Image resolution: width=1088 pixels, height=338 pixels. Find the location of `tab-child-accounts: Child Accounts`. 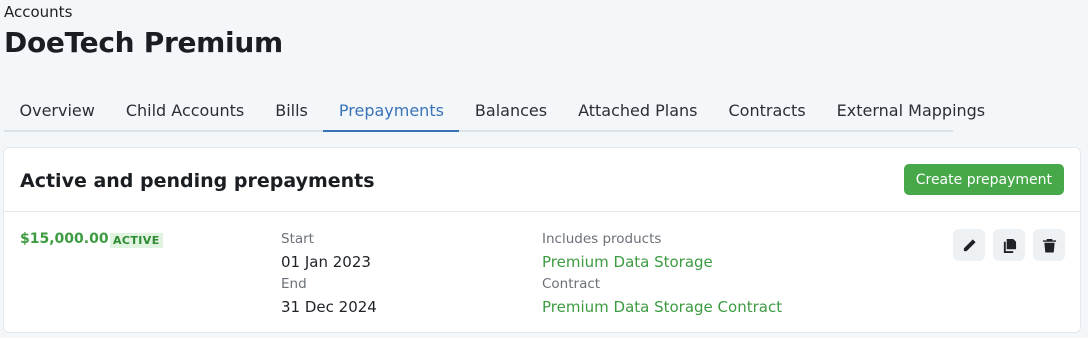

tab-child-accounts: Child Accounts is located at coordinates (184, 112).